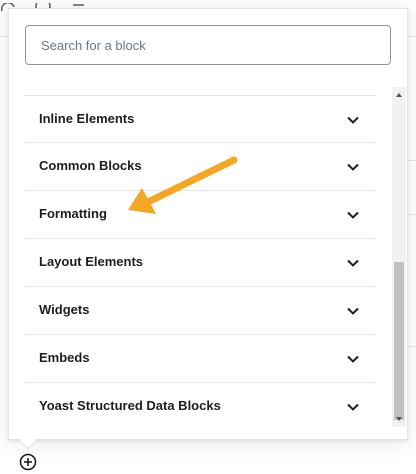 This screenshot has height=474, width=416. Describe the element at coordinates (399, 257) in the screenshot. I see `inserter-scrollbar` at that location.